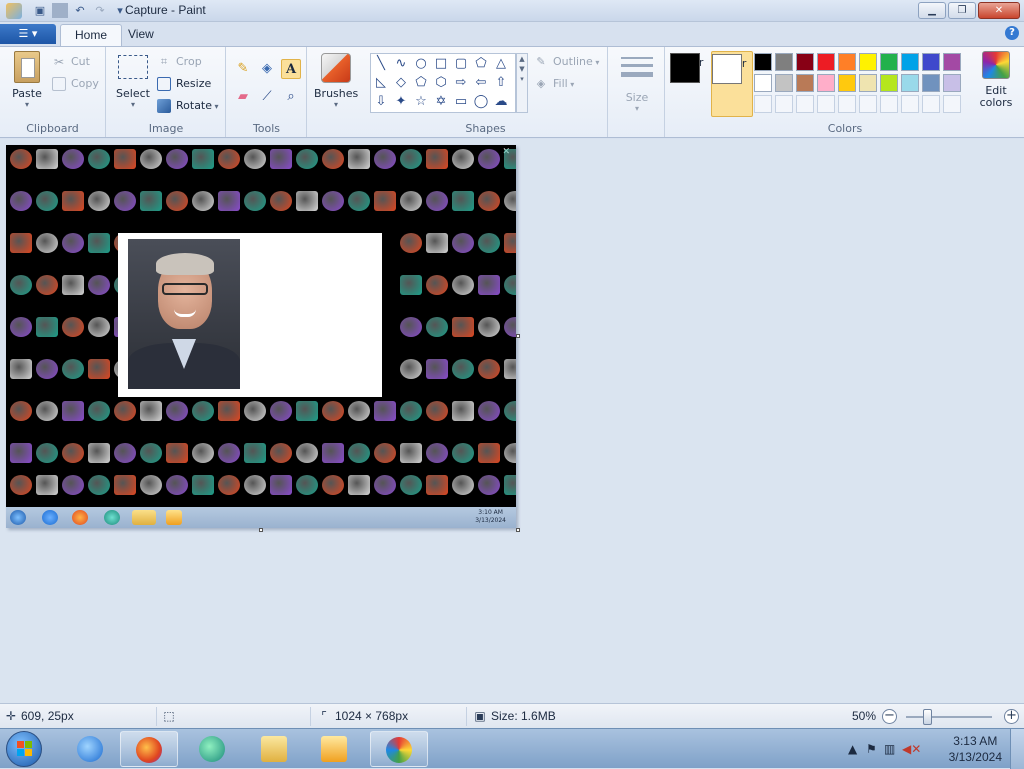 The image size is (1024, 769). Describe the element at coordinates (441, 102) in the screenshot. I see `six-point-star-shape-icon: ✡` at that location.